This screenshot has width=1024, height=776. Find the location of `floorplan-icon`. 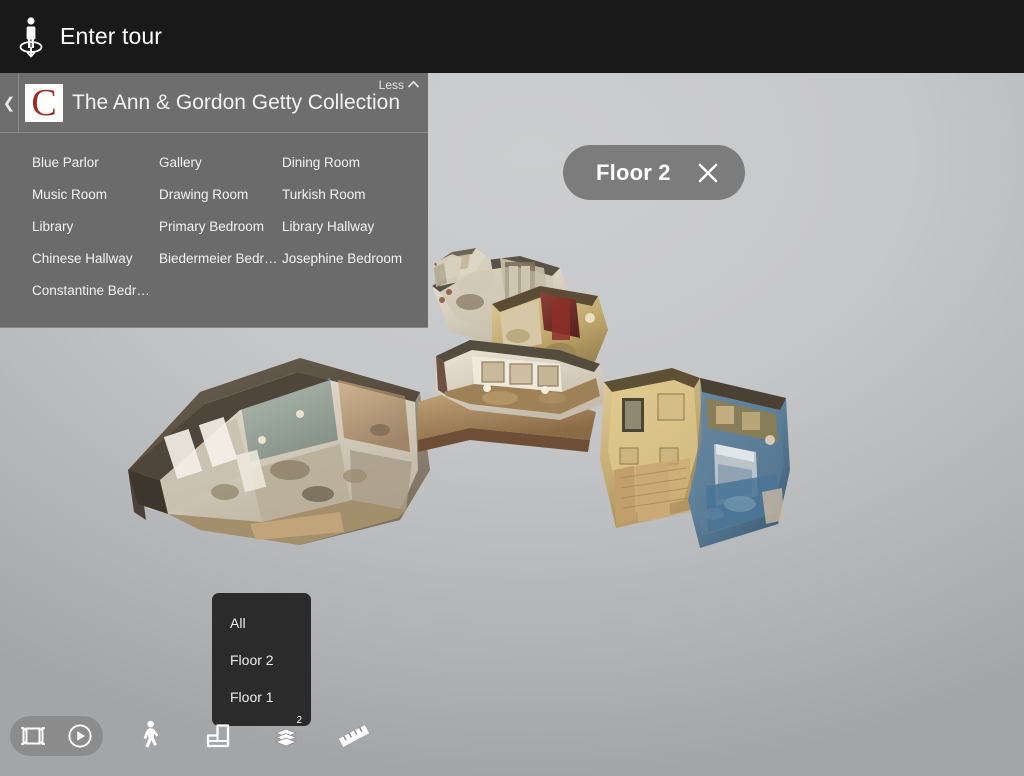

floorplan-icon is located at coordinates (218, 736).